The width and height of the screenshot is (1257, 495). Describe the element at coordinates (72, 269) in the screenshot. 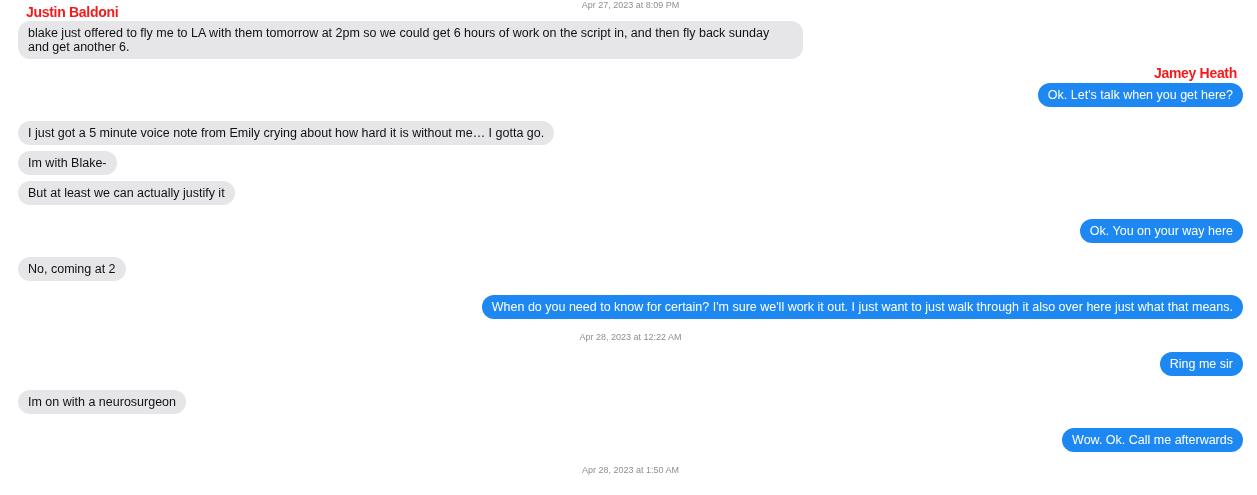

I see `received-message: No, coming at 2` at that location.